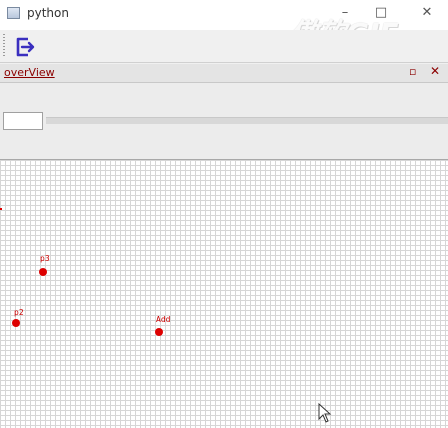  What do you see at coordinates (247, 120) in the screenshot?
I see `slider-groove` at bounding box center [247, 120].